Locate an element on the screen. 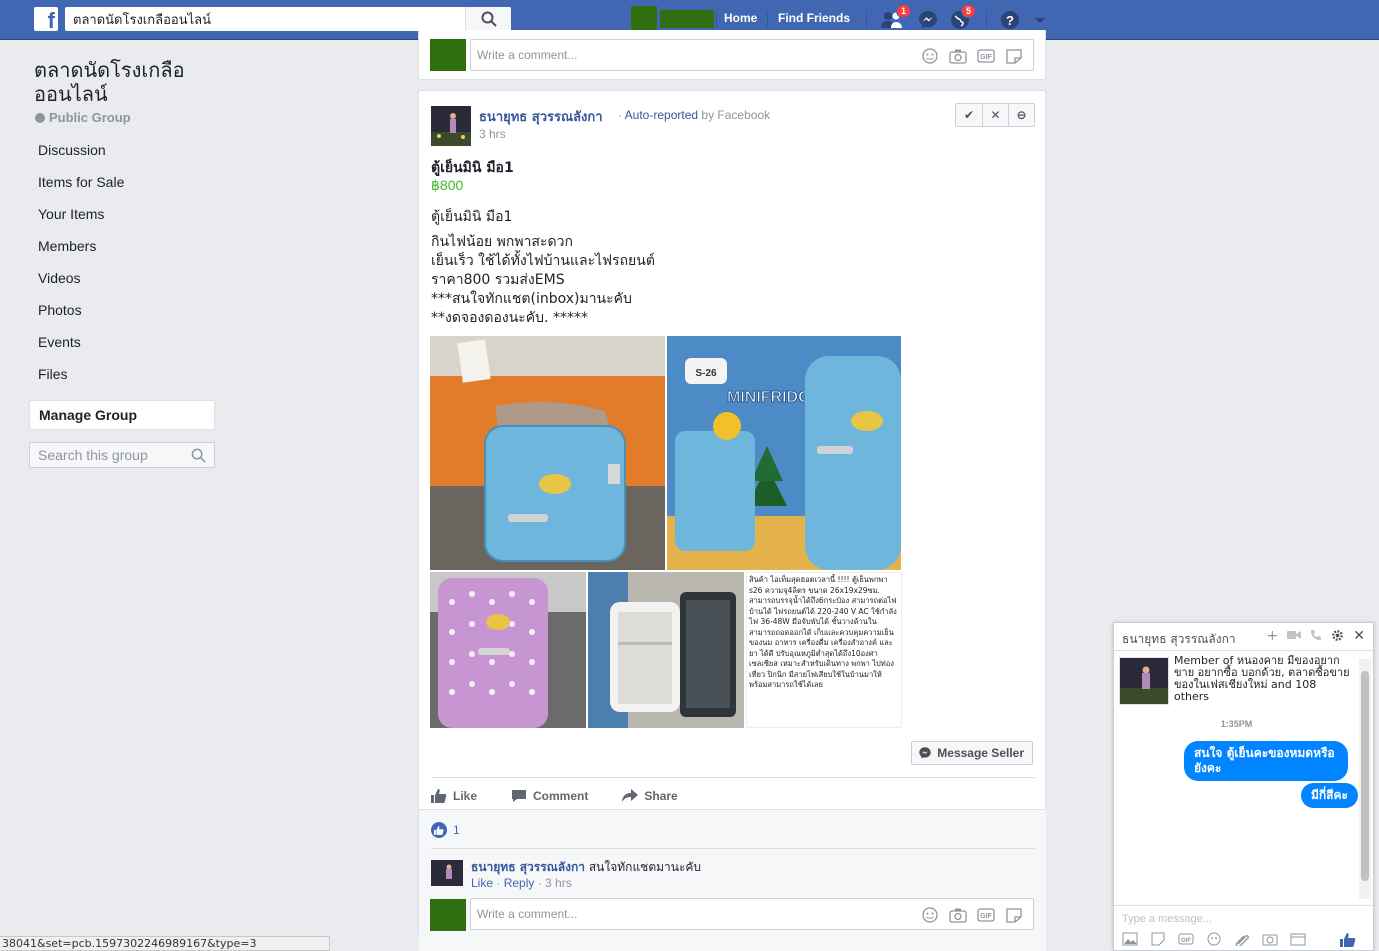 This screenshot has height=951, width=1379. remove-close-icon: ✕ is located at coordinates (995, 115).